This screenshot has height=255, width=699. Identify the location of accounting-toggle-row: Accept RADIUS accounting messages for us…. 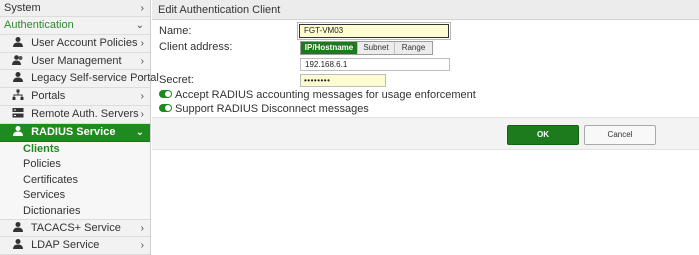
(317, 95).